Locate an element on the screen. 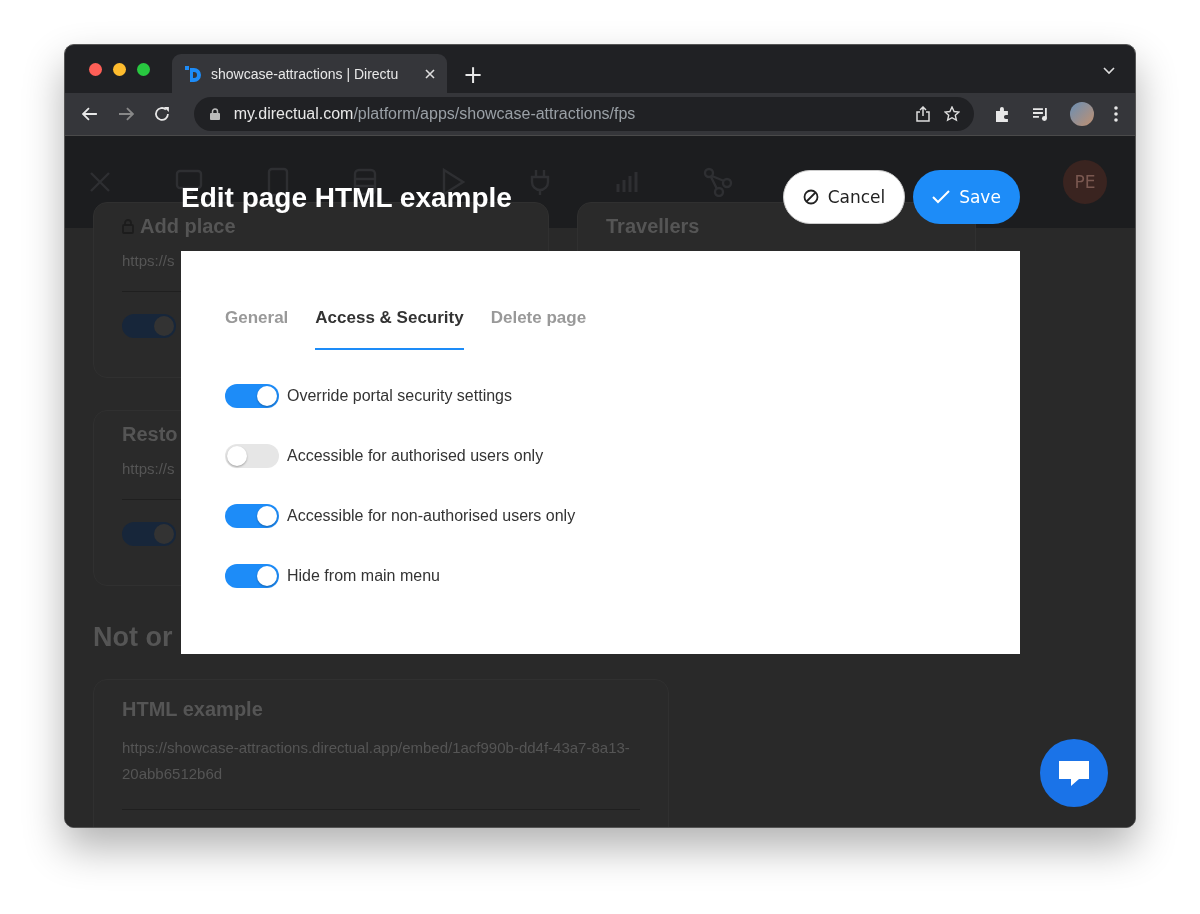 The width and height of the screenshot is (1200, 914). forward-arrow-icon is located at coordinates (125, 114).